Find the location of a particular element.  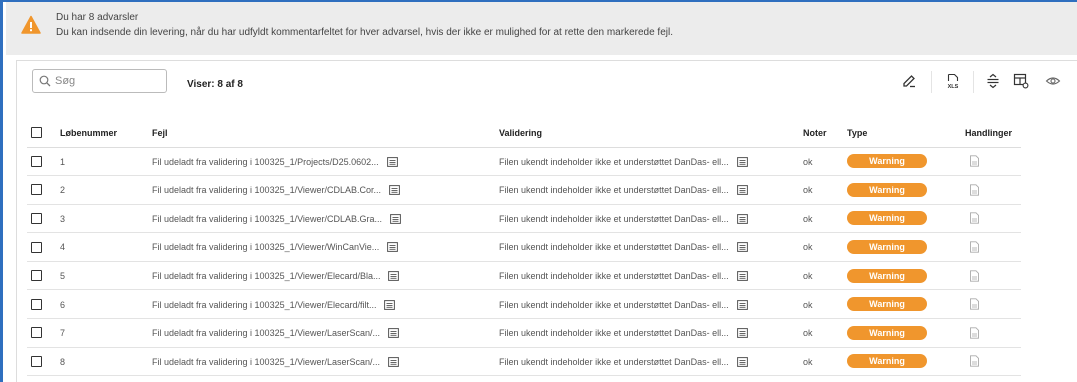

row-number: 8 is located at coordinates (63, 361).